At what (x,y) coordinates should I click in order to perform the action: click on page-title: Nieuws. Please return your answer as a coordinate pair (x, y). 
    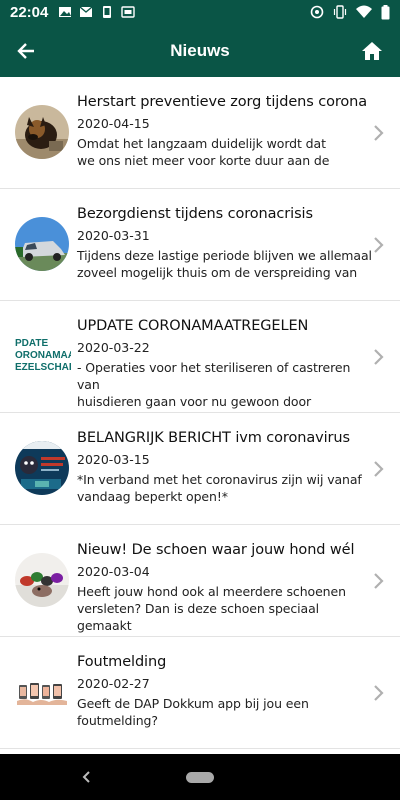
    Looking at the image, I should click on (200, 50).